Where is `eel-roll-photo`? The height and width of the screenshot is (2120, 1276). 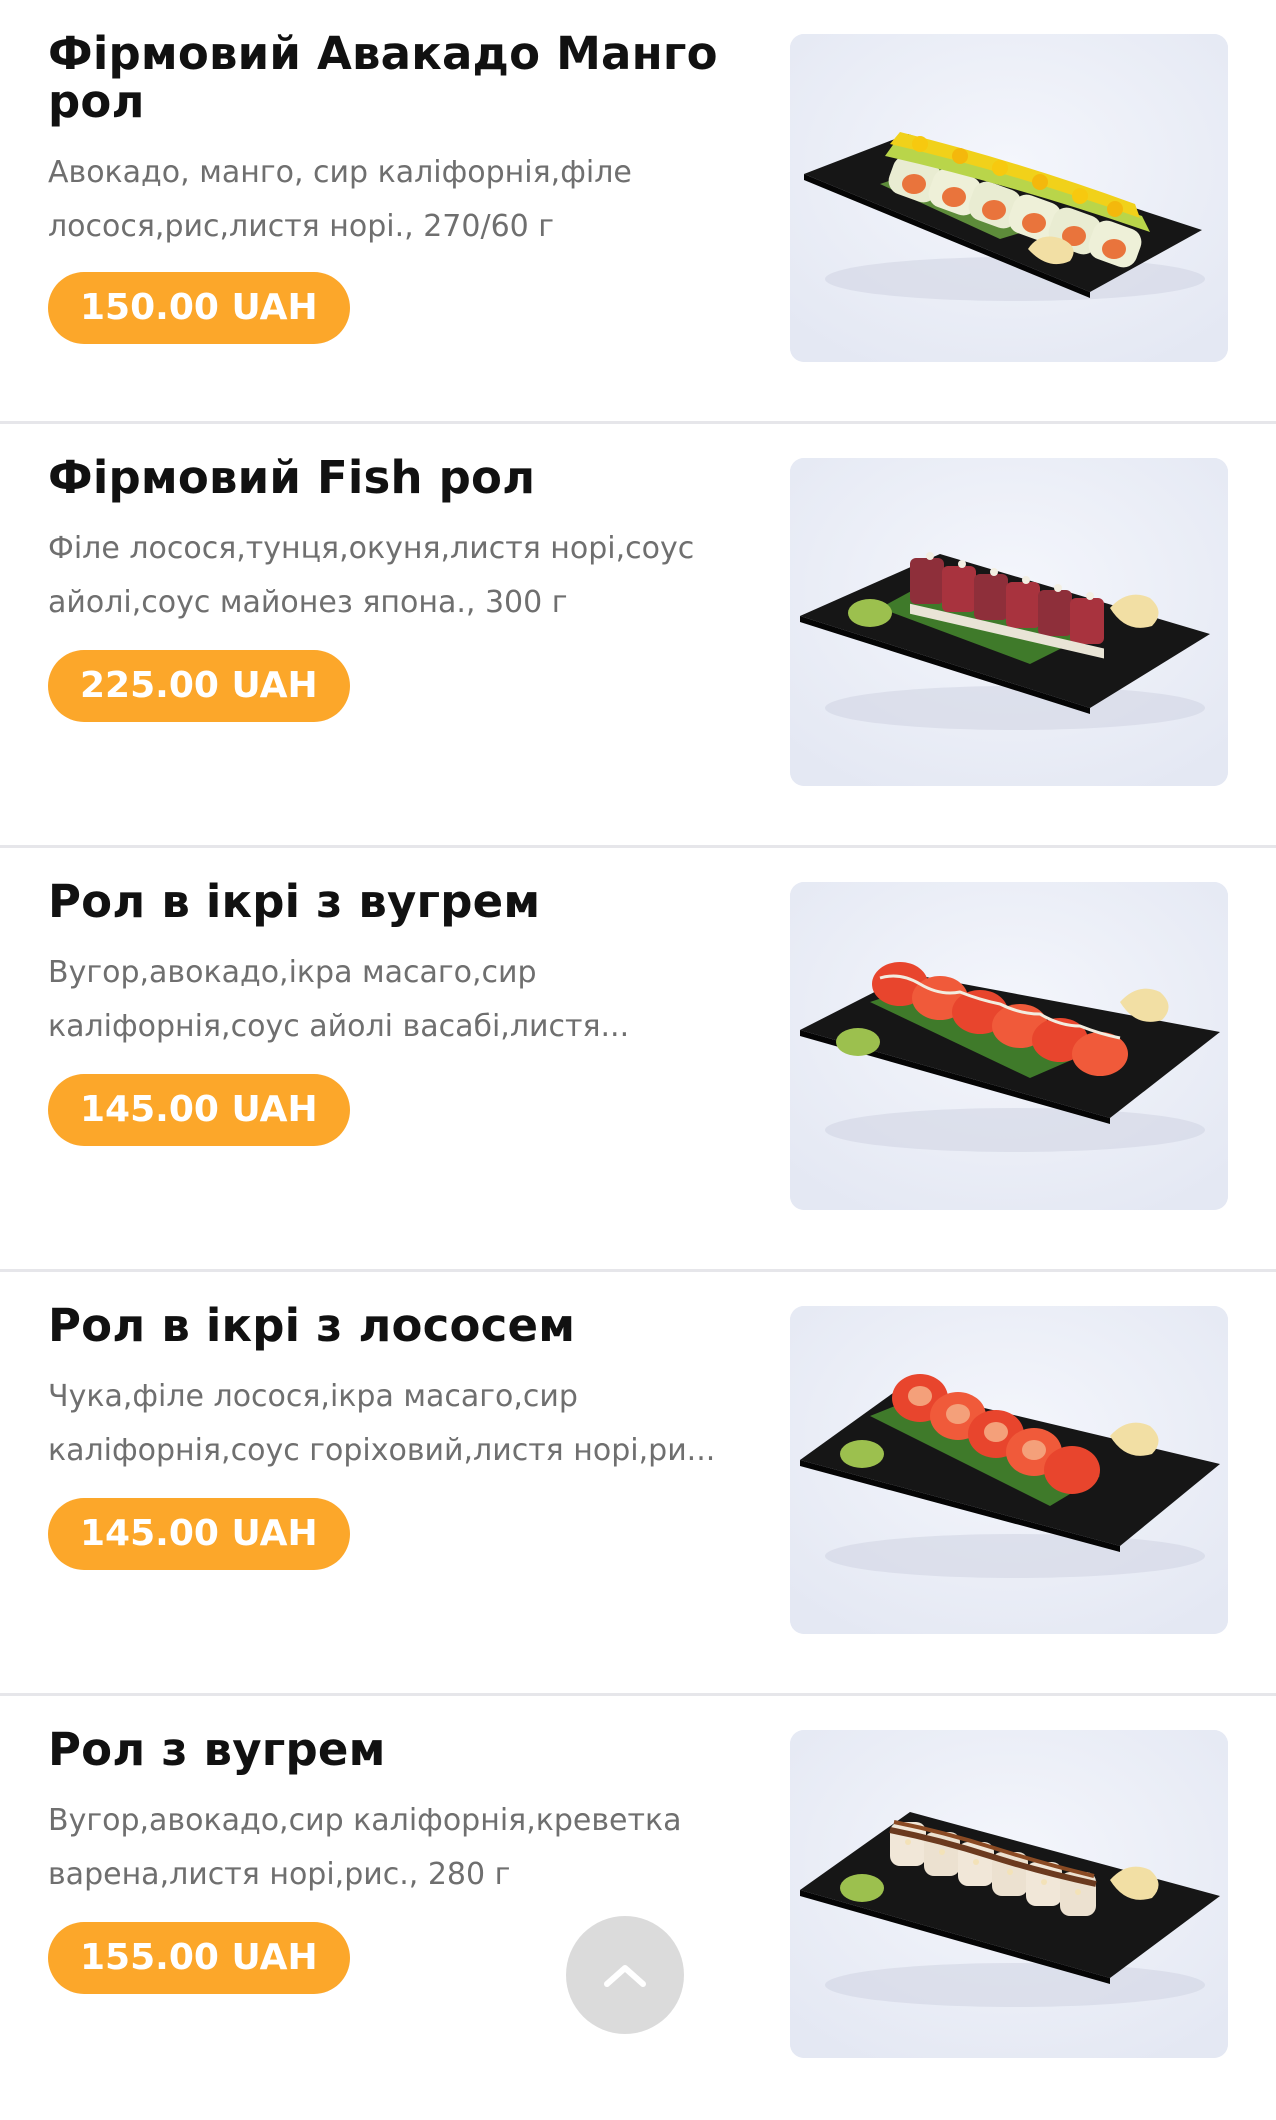 eel-roll-photo is located at coordinates (1009, 1894).